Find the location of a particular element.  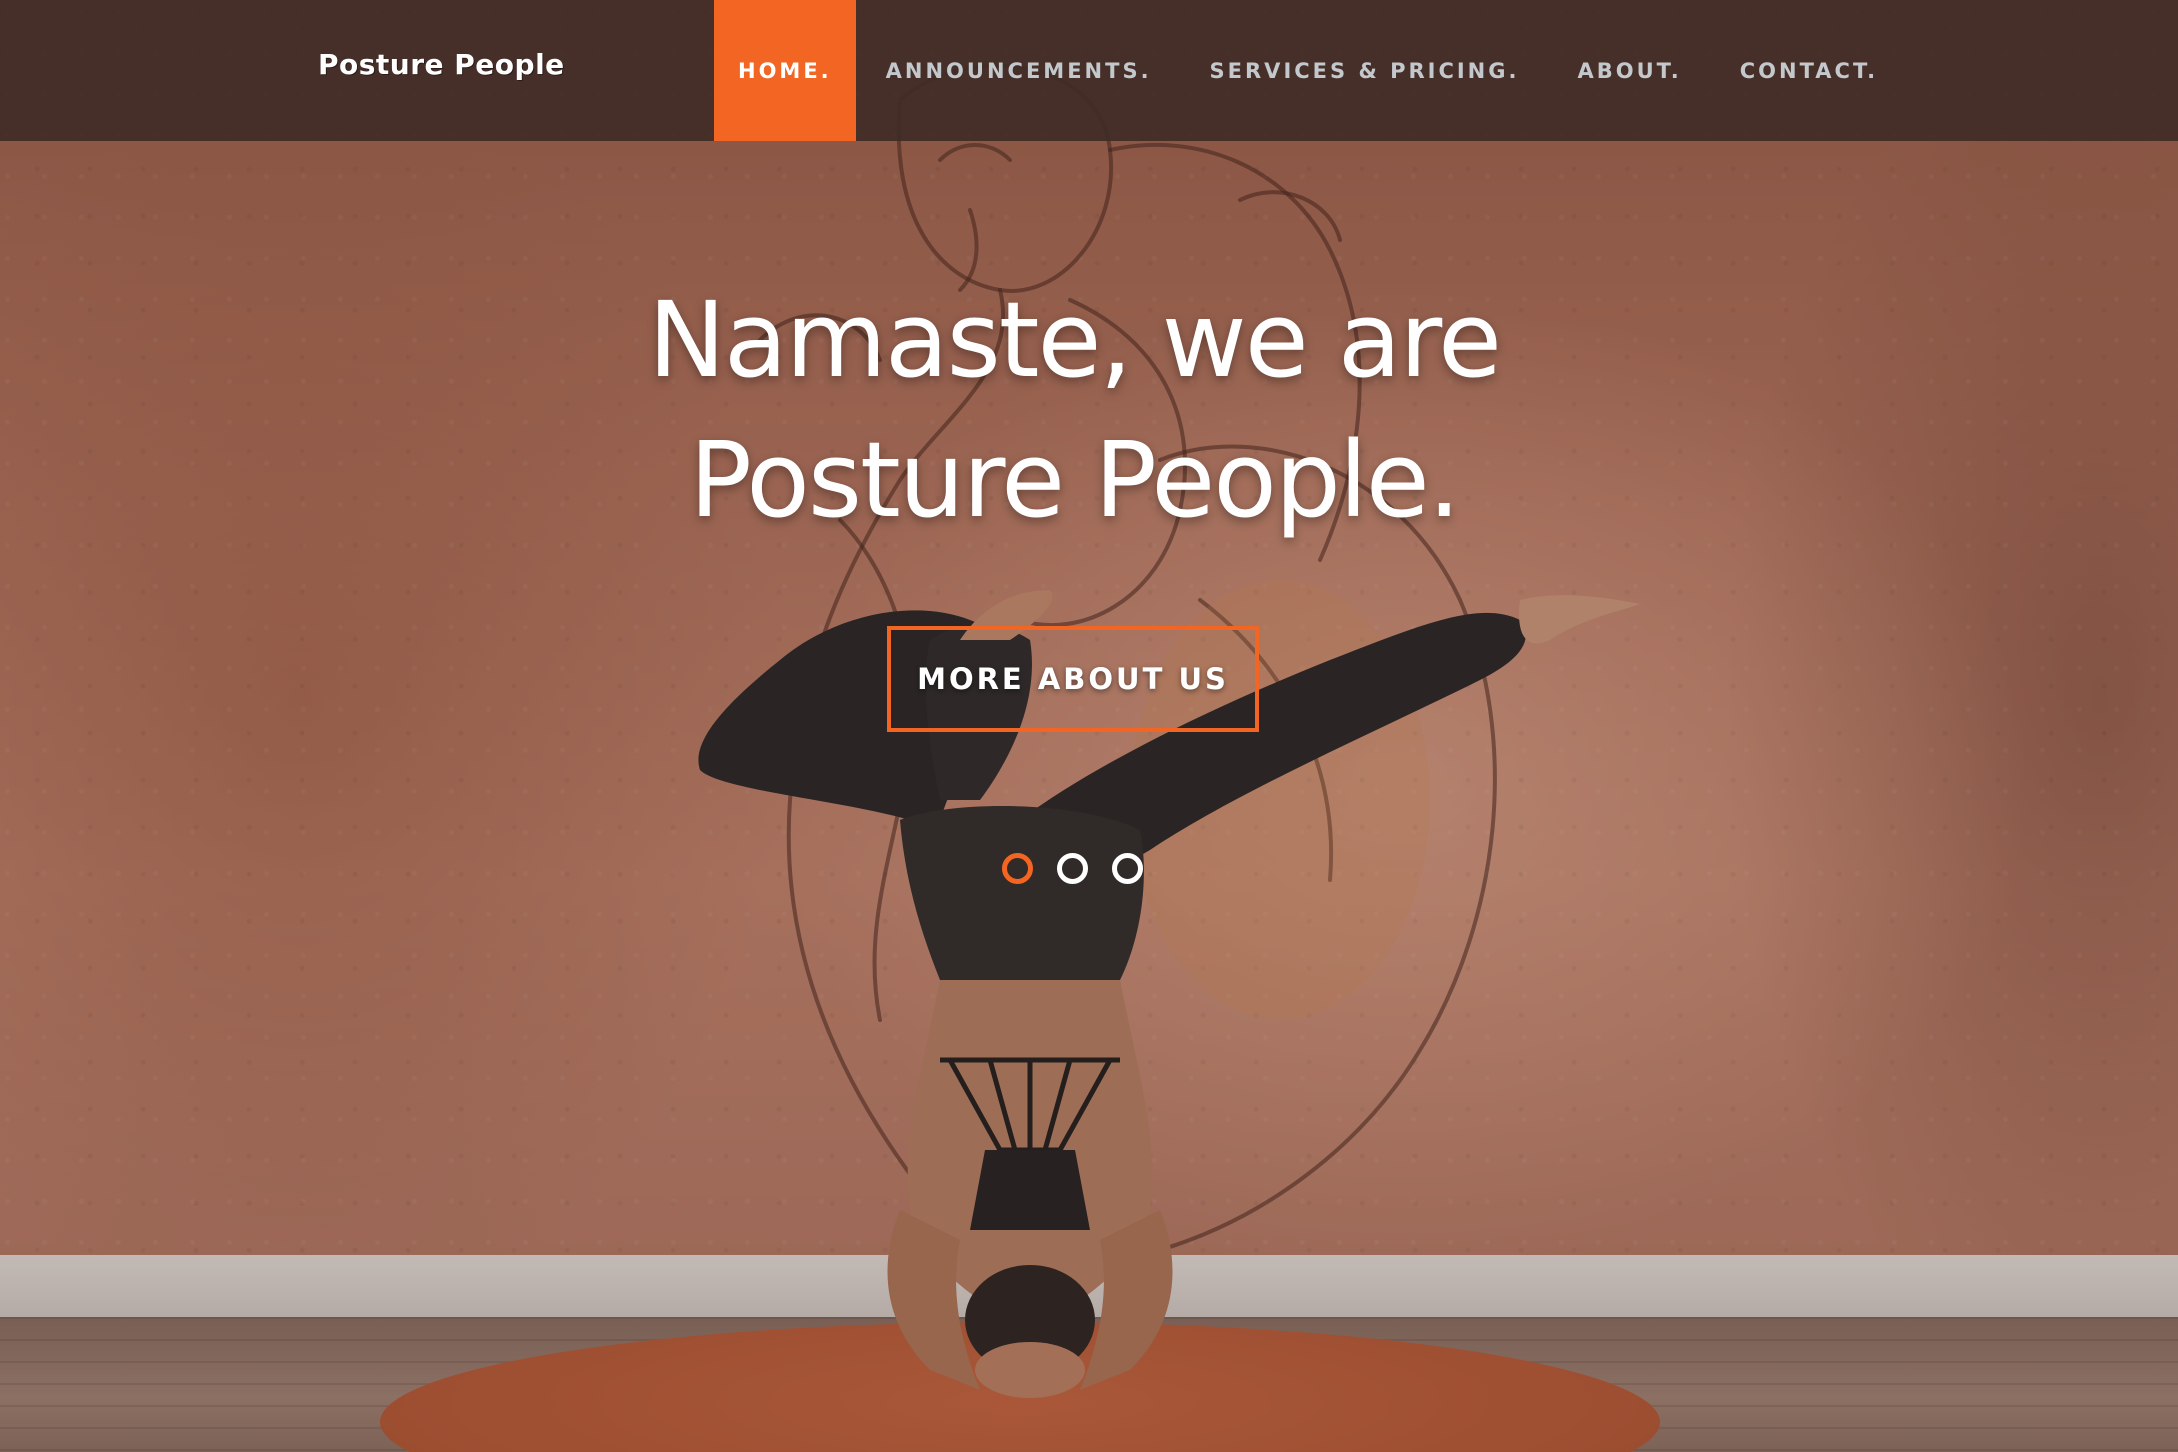

brand-logo: Posture People is located at coordinates (441, 64).